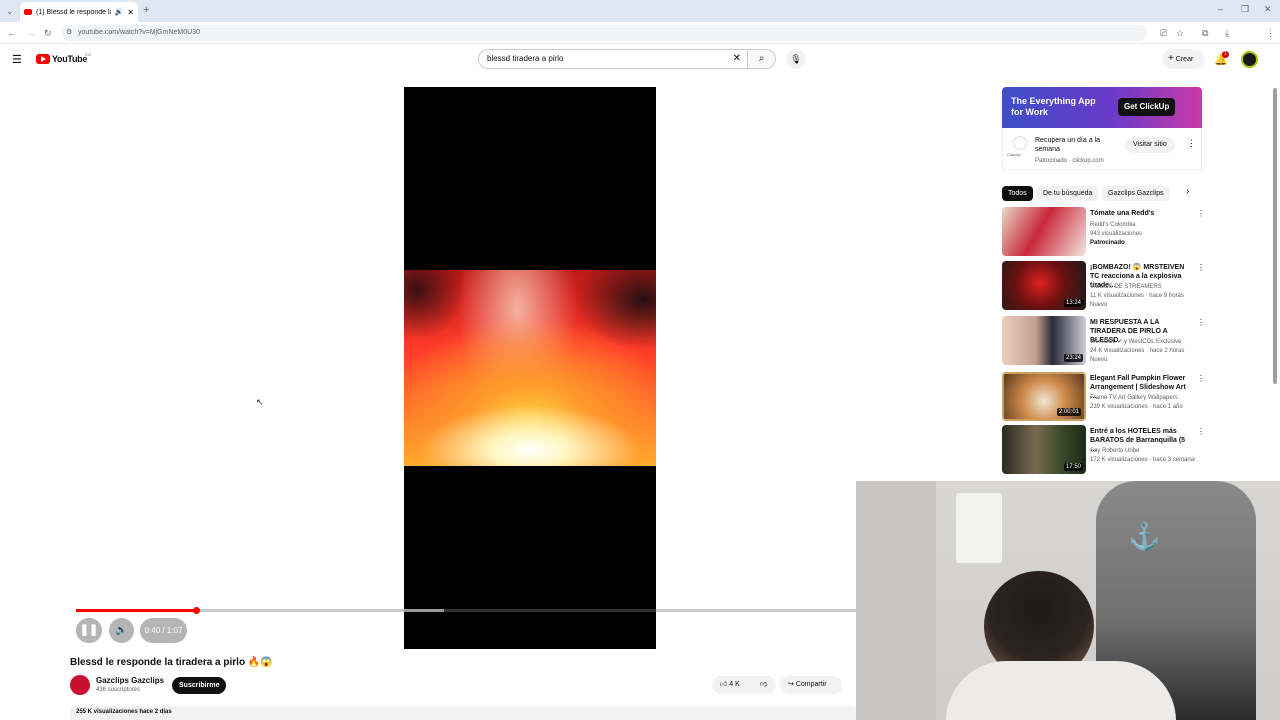  Describe the element at coordinates (1136, 407) in the screenshot. I see `recommendation-views: 239 K visualizaciones · hace 1 año` at that location.